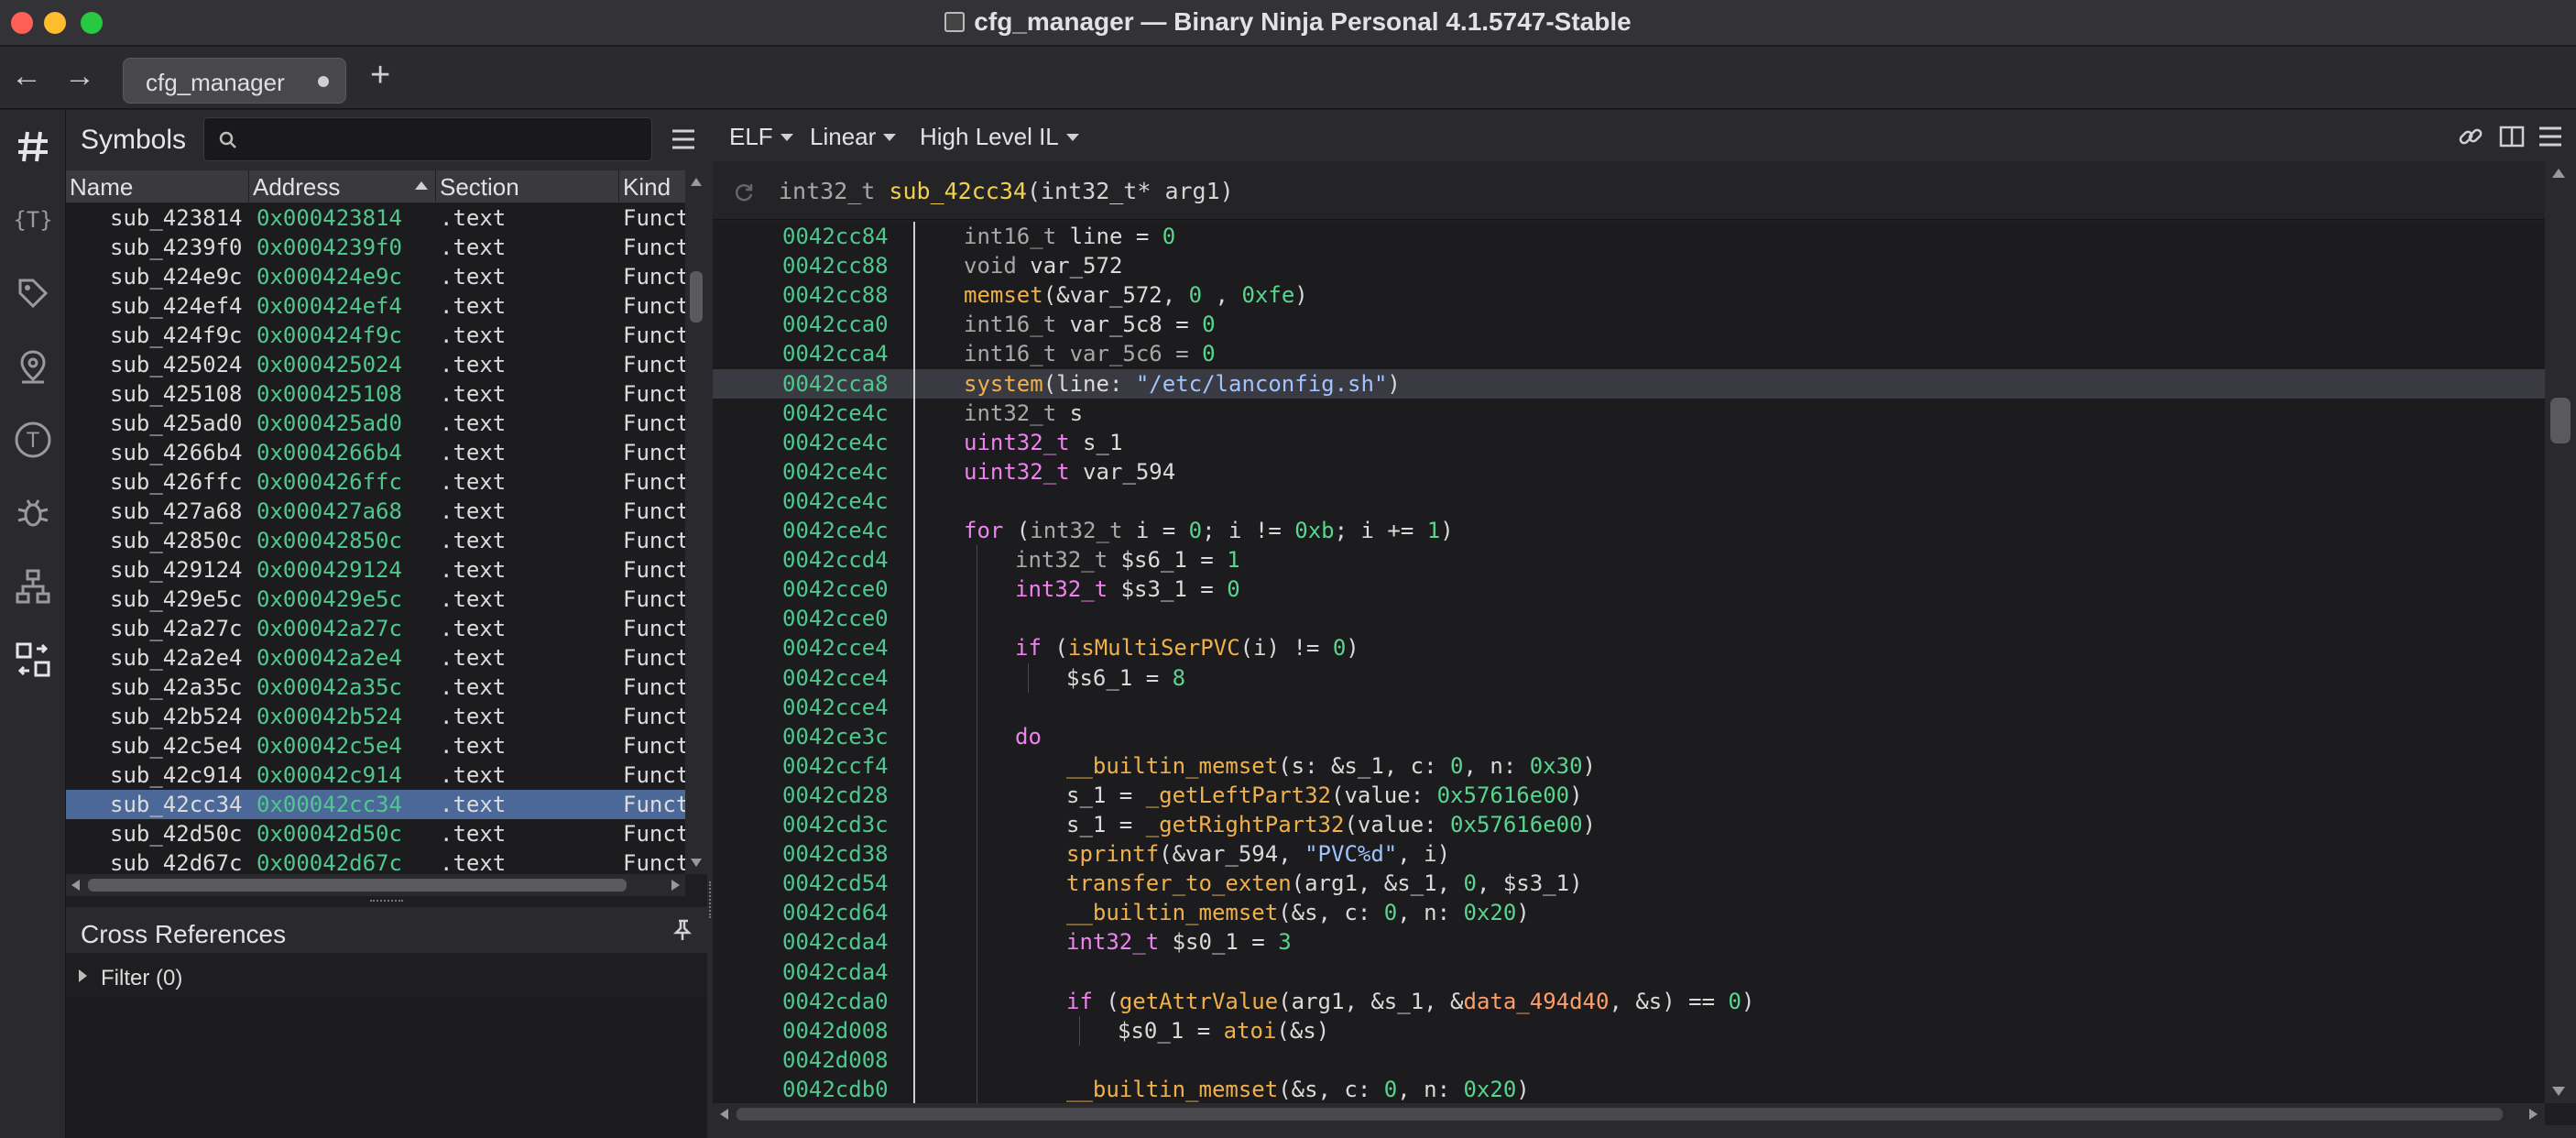  I want to click on code-address: 0042cd64, so click(836, 912).